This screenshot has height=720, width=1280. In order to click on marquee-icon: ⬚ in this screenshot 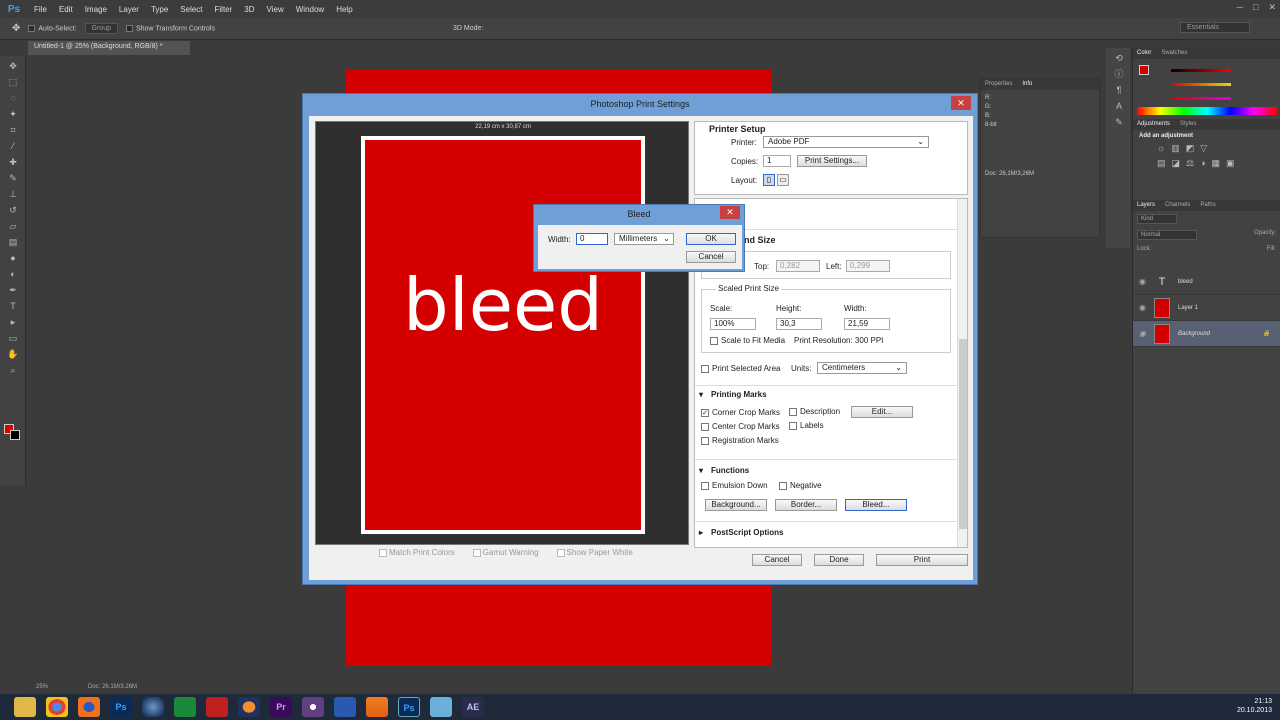, I will do `click(13, 82)`.